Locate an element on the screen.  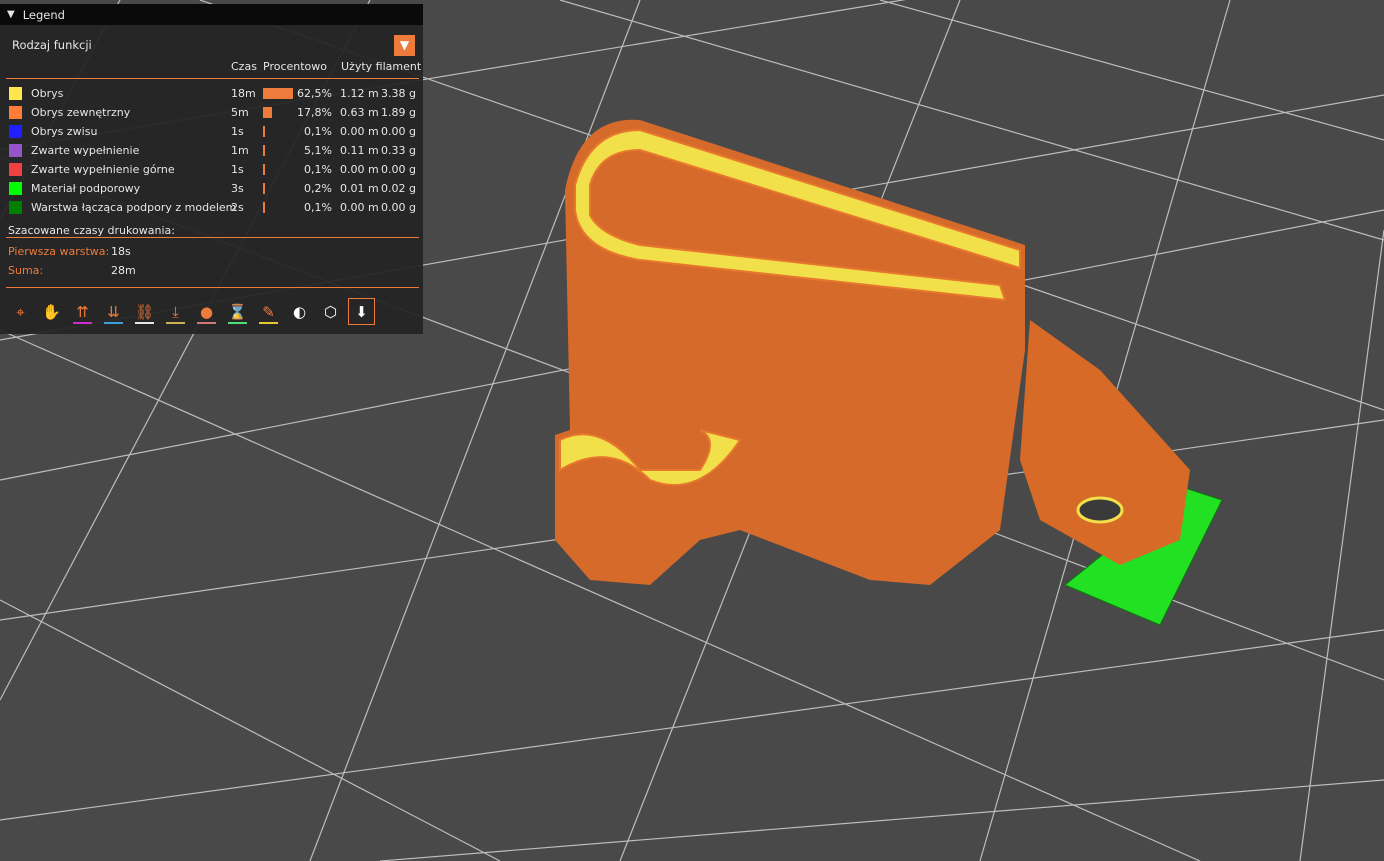
header-time: Czas is located at coordinates (244, 66).